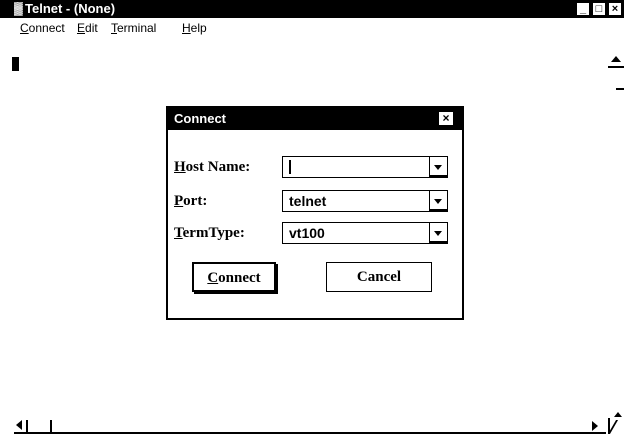  I want to click on termtype-dropdown-button, so click(438, 233).